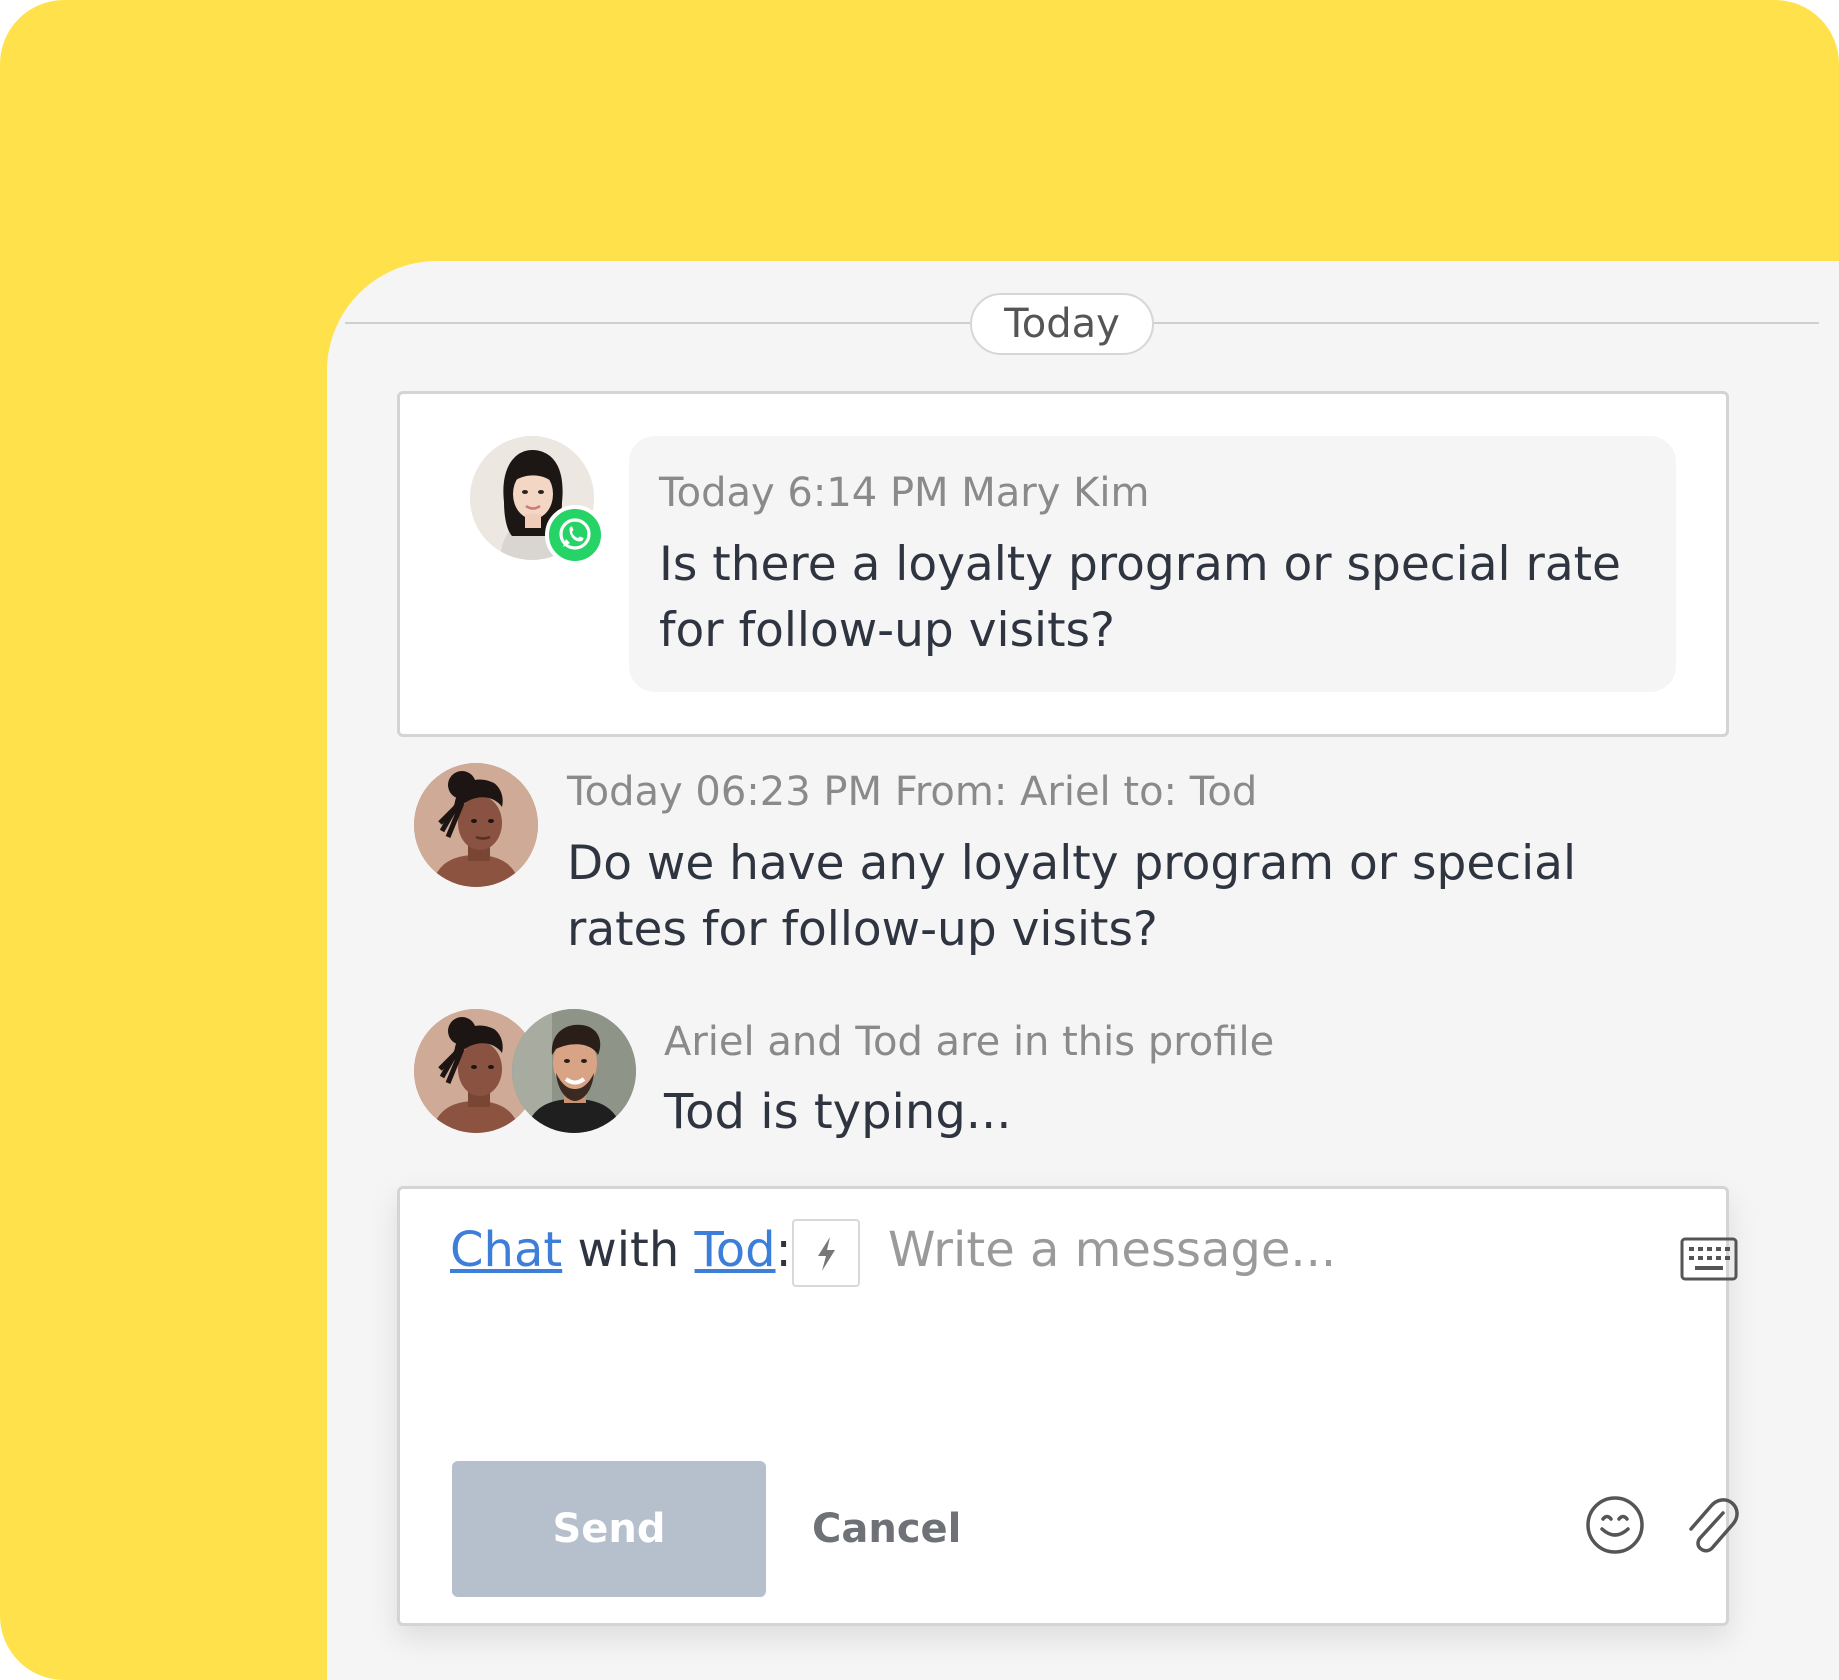 The height and width of the screenshot is (1680, 1839). Describe the element at coordinates (783, 1250) in the screenshot. I see `colon-label: :` at that location.